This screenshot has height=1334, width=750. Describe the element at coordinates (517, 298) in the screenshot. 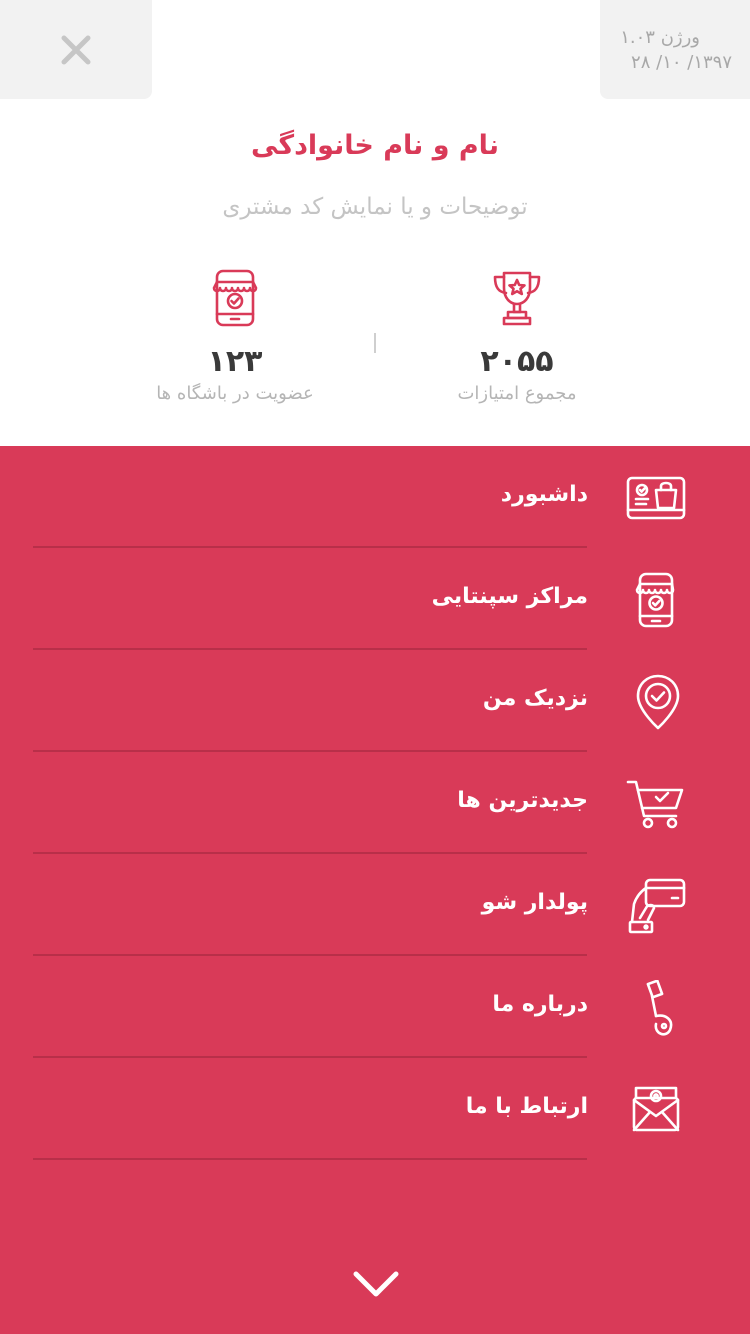

I see `trophy-icon` at that location.